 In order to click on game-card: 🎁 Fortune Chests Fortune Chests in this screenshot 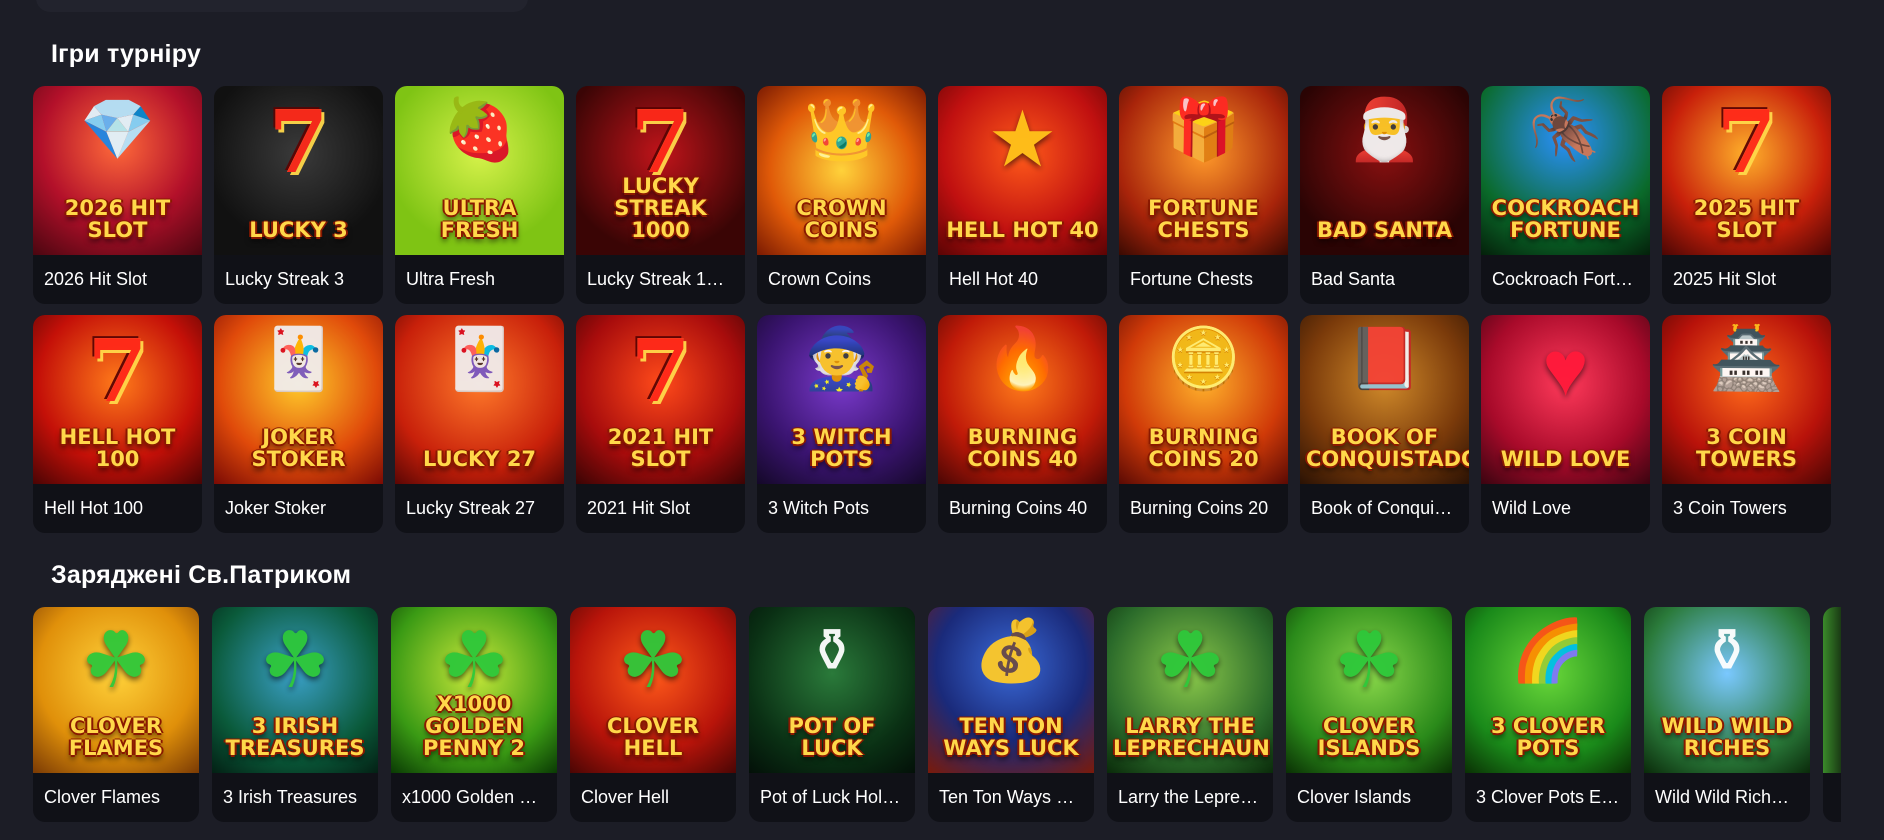, I will do `click(1203, 195)`.